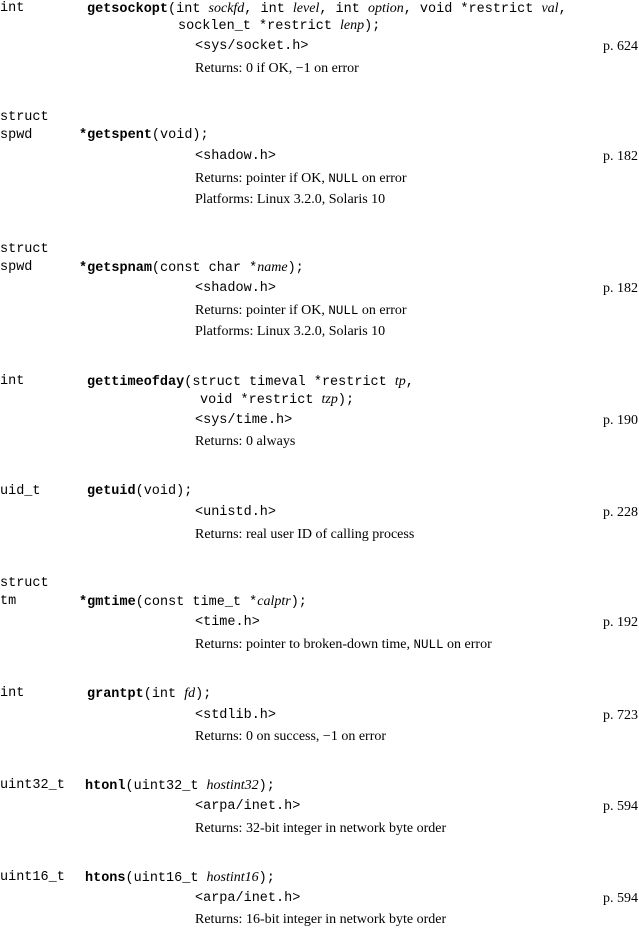 The image size is (639, 929). I want to click on signature-line-2: socklen_t *restrict lenp);, so click(279, 26).